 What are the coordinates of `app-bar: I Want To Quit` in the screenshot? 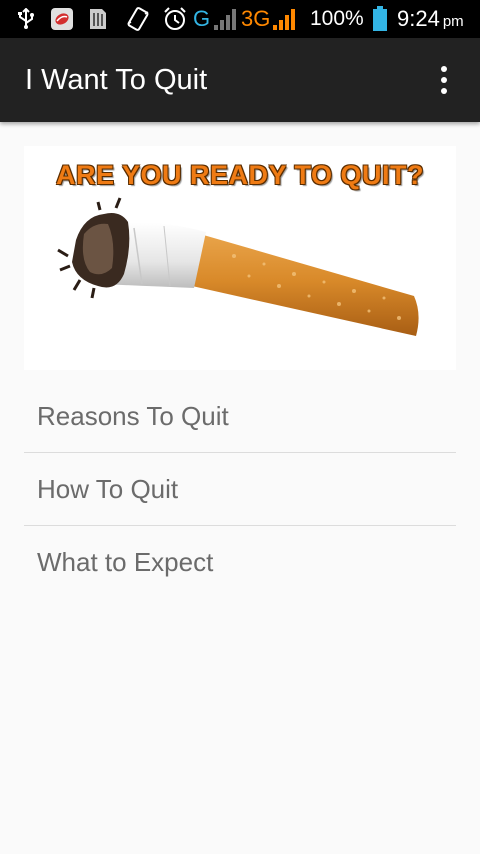 It's located at (240, 80).